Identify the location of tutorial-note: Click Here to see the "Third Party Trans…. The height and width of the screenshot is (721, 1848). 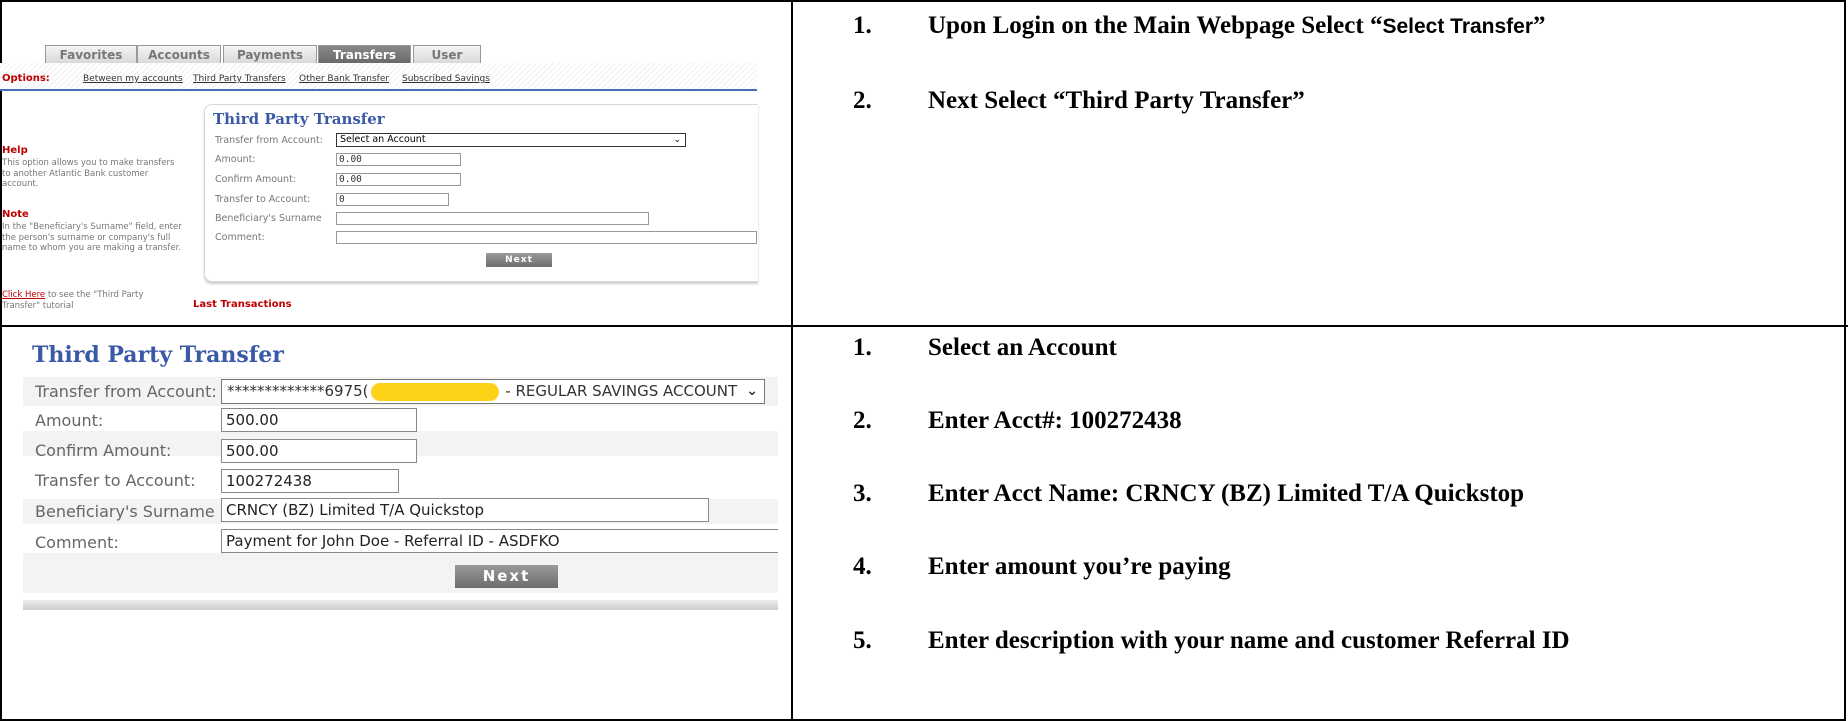
(93, 300).